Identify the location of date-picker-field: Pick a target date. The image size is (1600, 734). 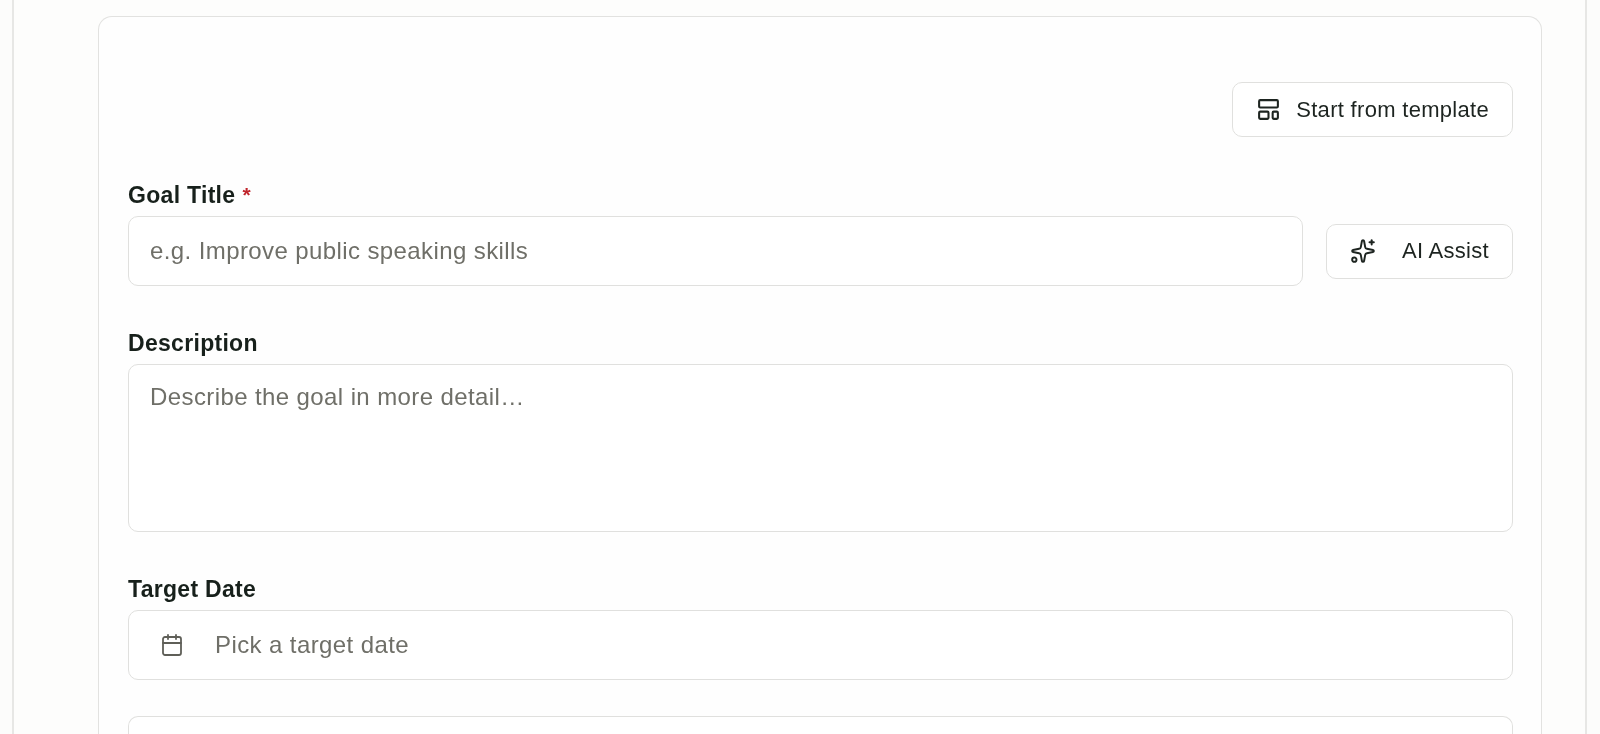
(820, 645).